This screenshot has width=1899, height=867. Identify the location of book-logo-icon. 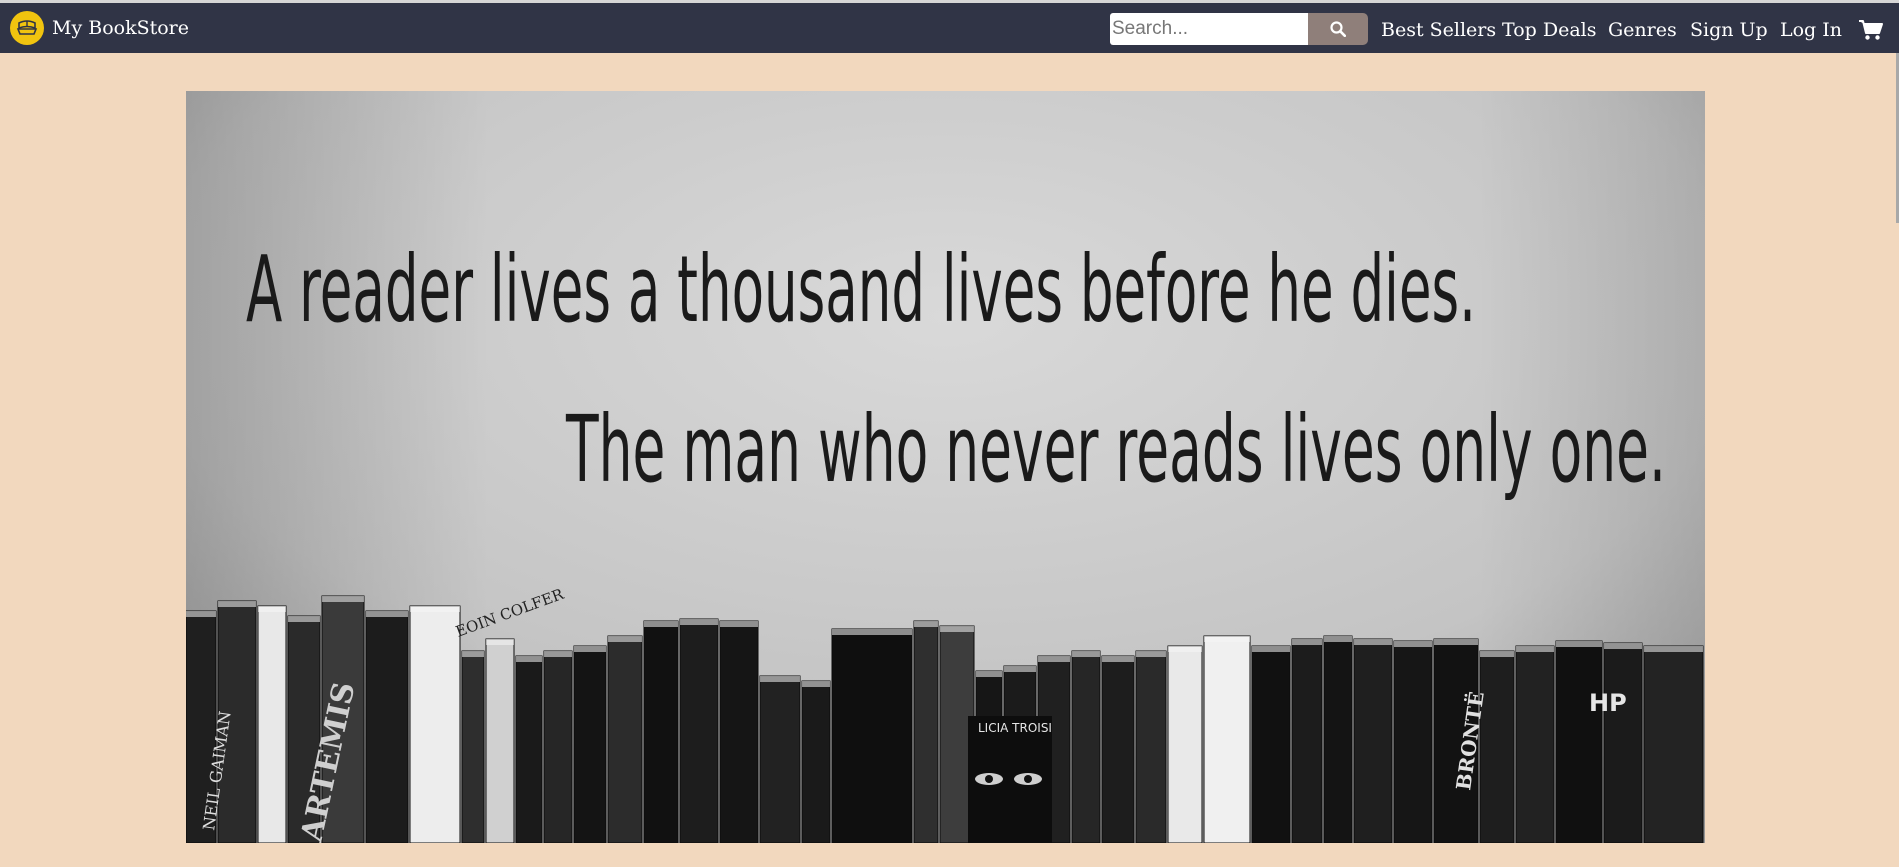
(27, 28).